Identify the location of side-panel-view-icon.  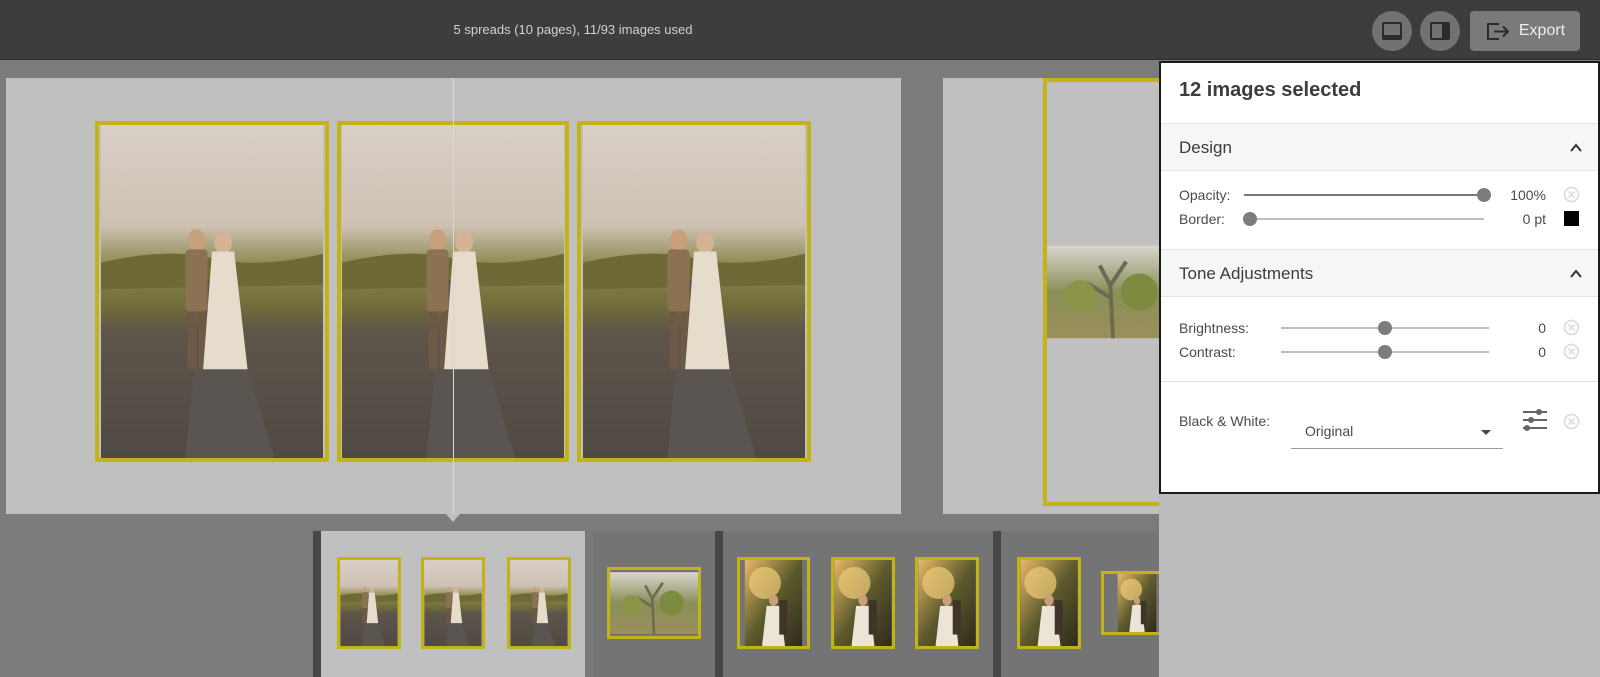
(1440, 31).